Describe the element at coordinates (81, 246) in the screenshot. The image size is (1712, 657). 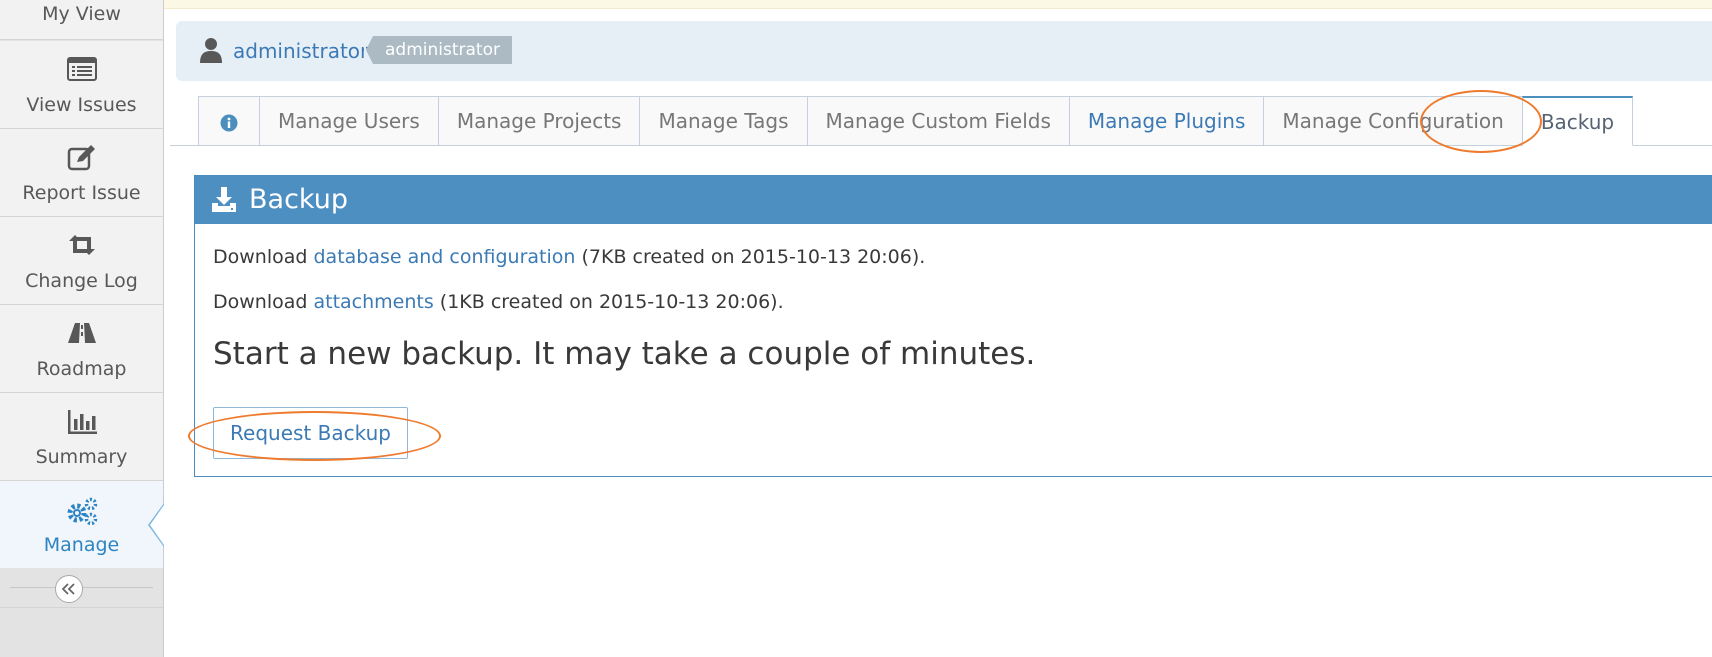
I see `retweet-icon` at that location.